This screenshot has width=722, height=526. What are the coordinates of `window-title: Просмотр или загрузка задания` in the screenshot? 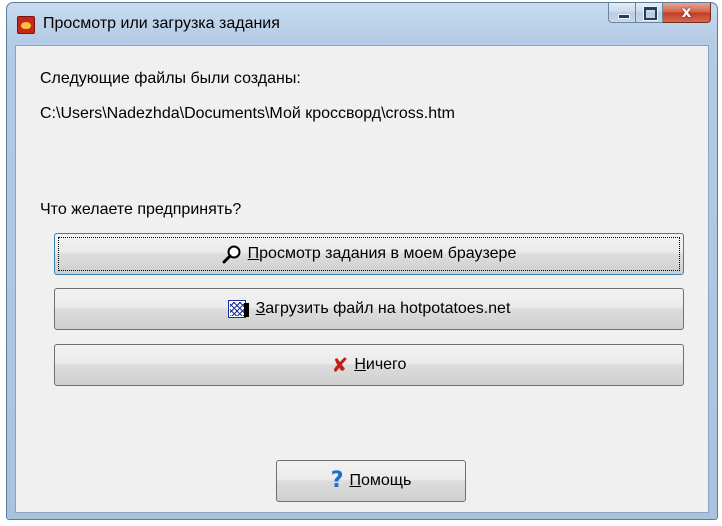 It's located at (161, 23).